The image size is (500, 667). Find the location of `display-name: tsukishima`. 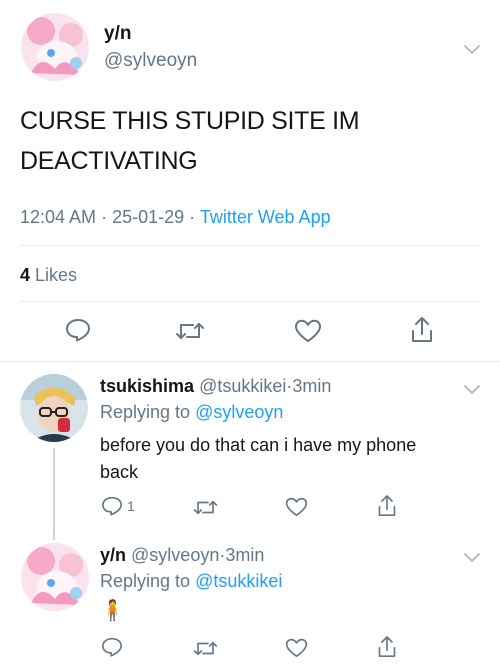

display-name: tsukishima is located at coordinates (147, 386).